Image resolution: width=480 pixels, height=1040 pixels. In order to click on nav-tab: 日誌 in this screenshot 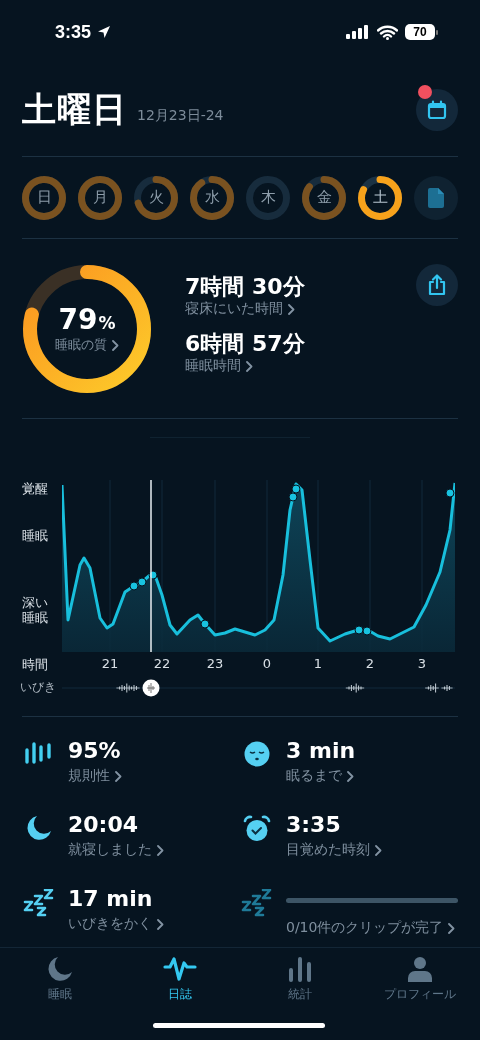, I will do `click(180, 982)`.